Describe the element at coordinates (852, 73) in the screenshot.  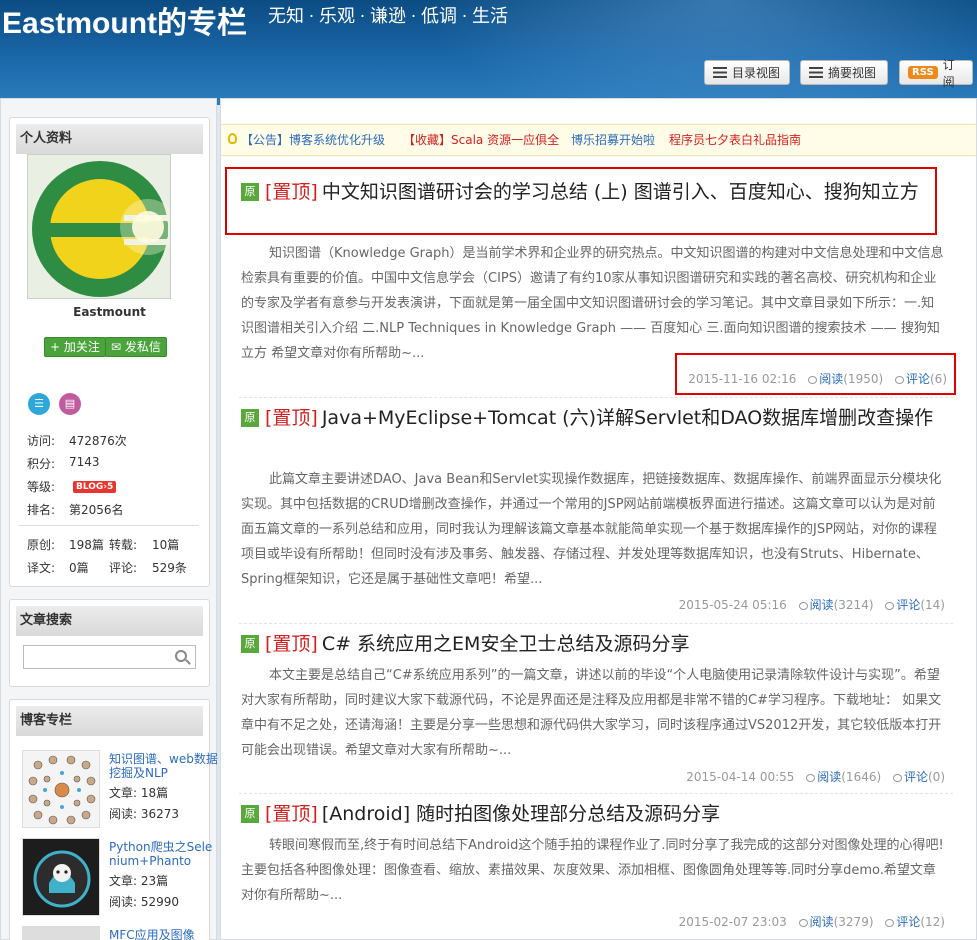
I see `summary-view-label: 摘要视图` at that location.